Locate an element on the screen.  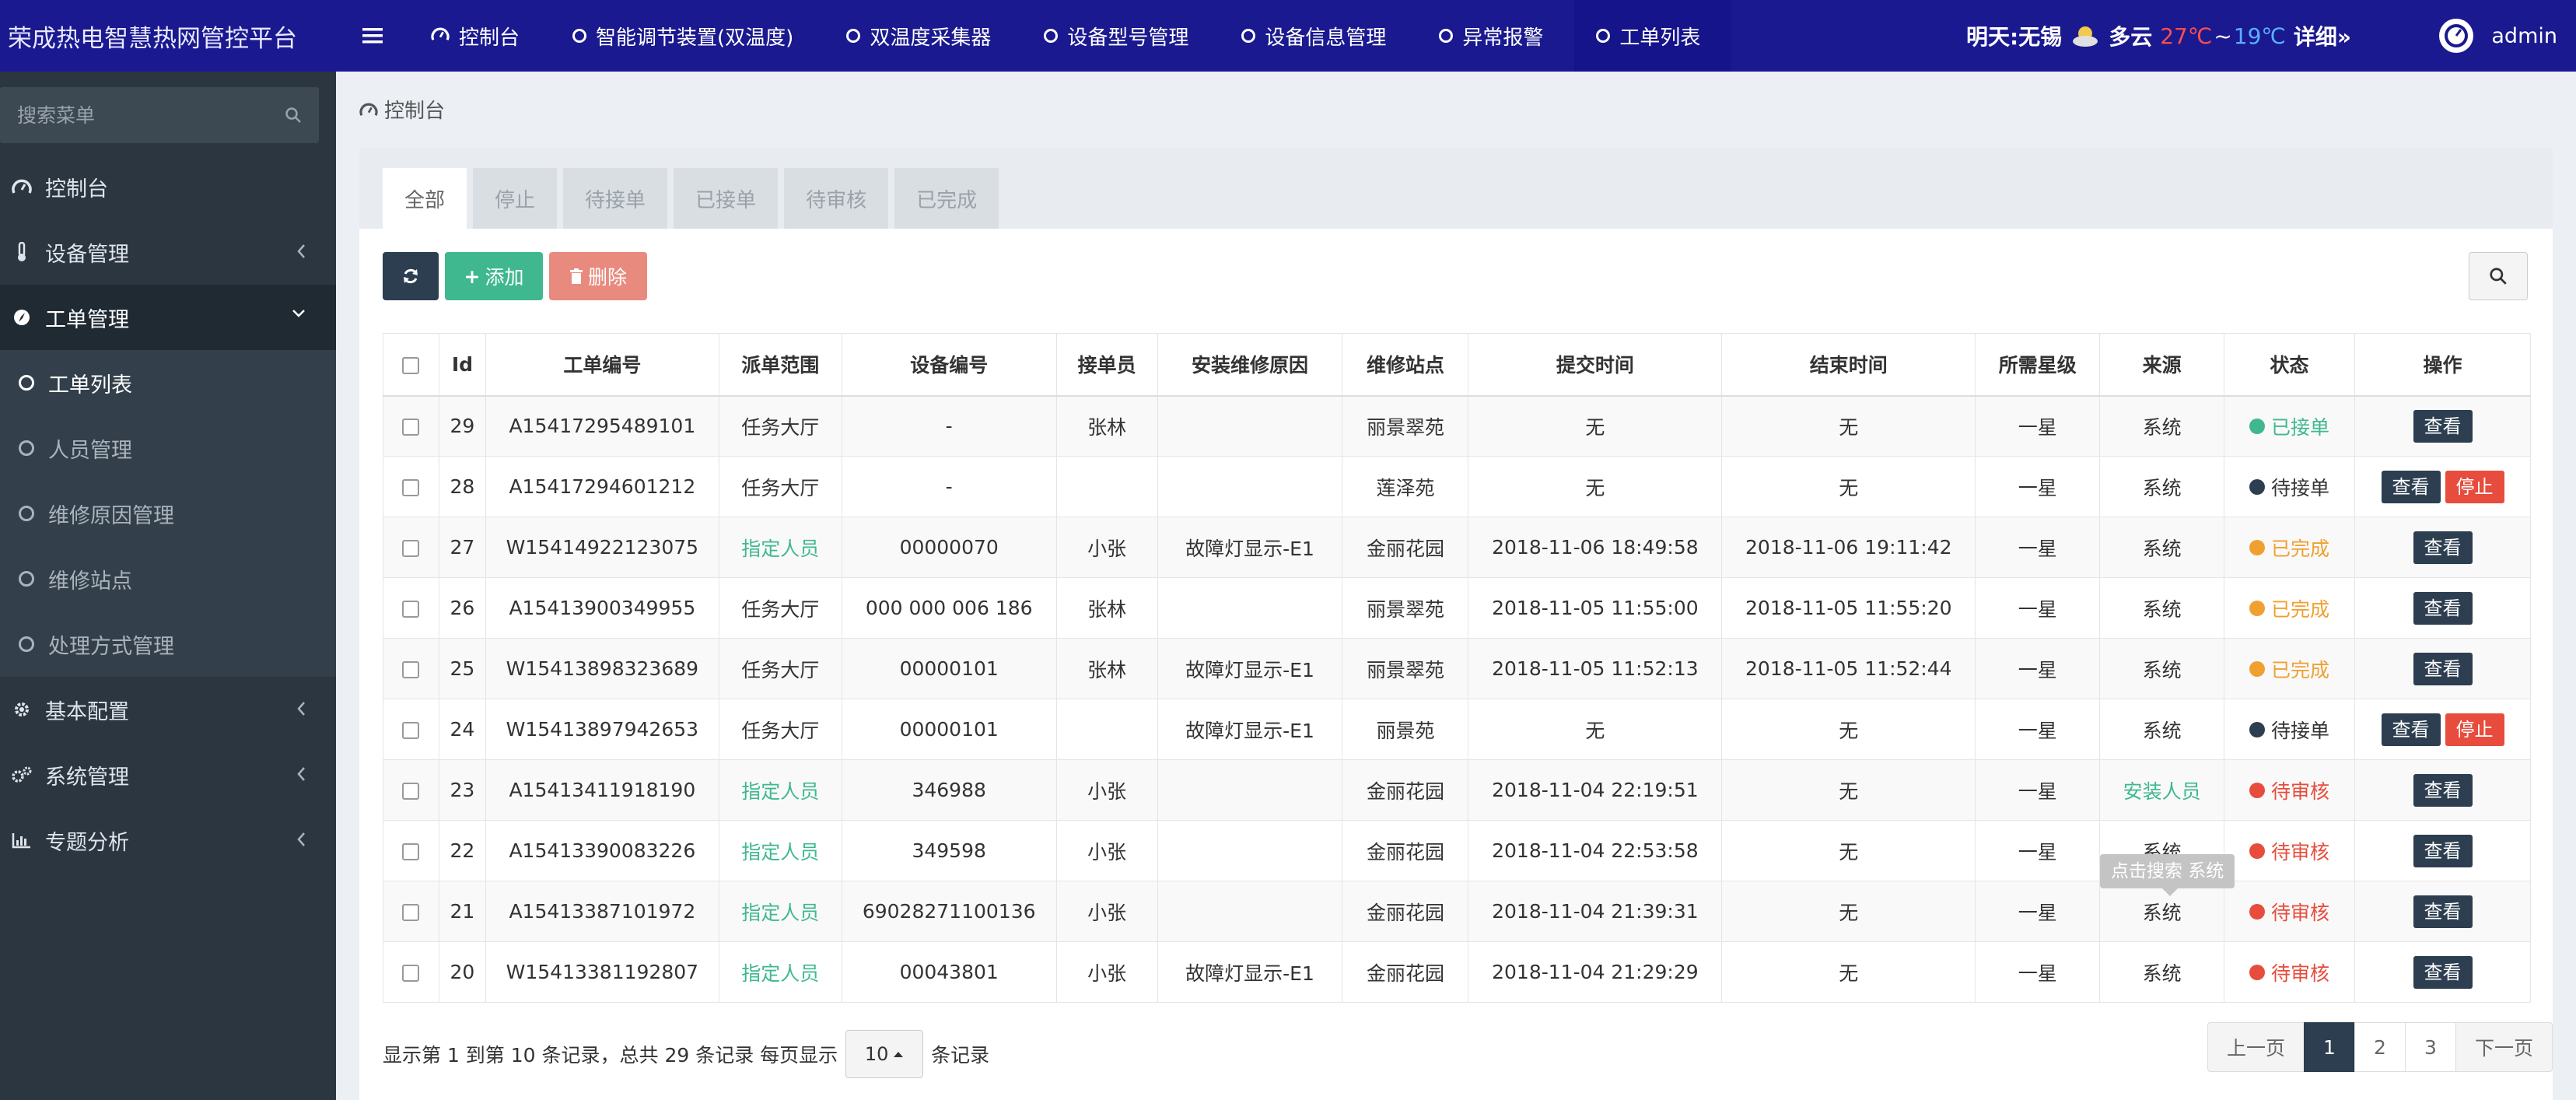
refresh-button is located at coordinates (411, 276).